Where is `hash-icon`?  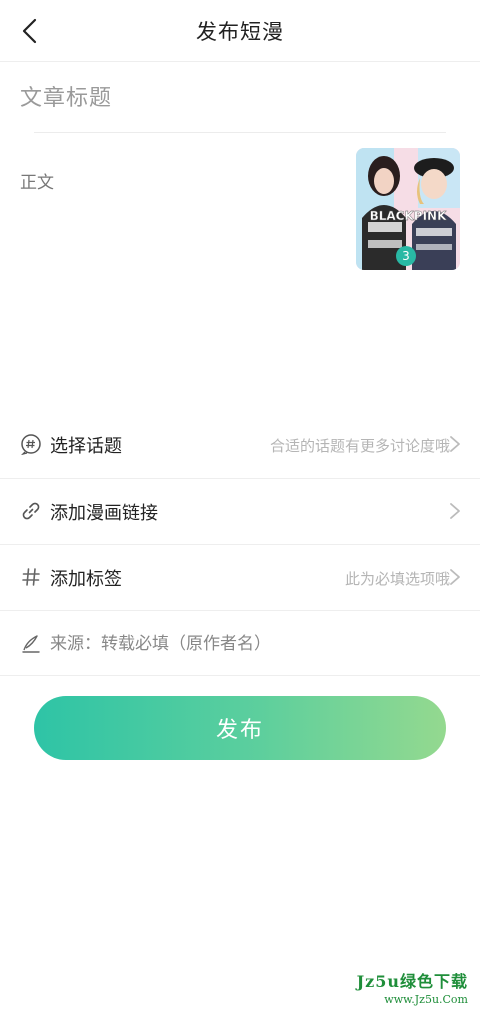
hash-icon is located at coordinates (31, 577).